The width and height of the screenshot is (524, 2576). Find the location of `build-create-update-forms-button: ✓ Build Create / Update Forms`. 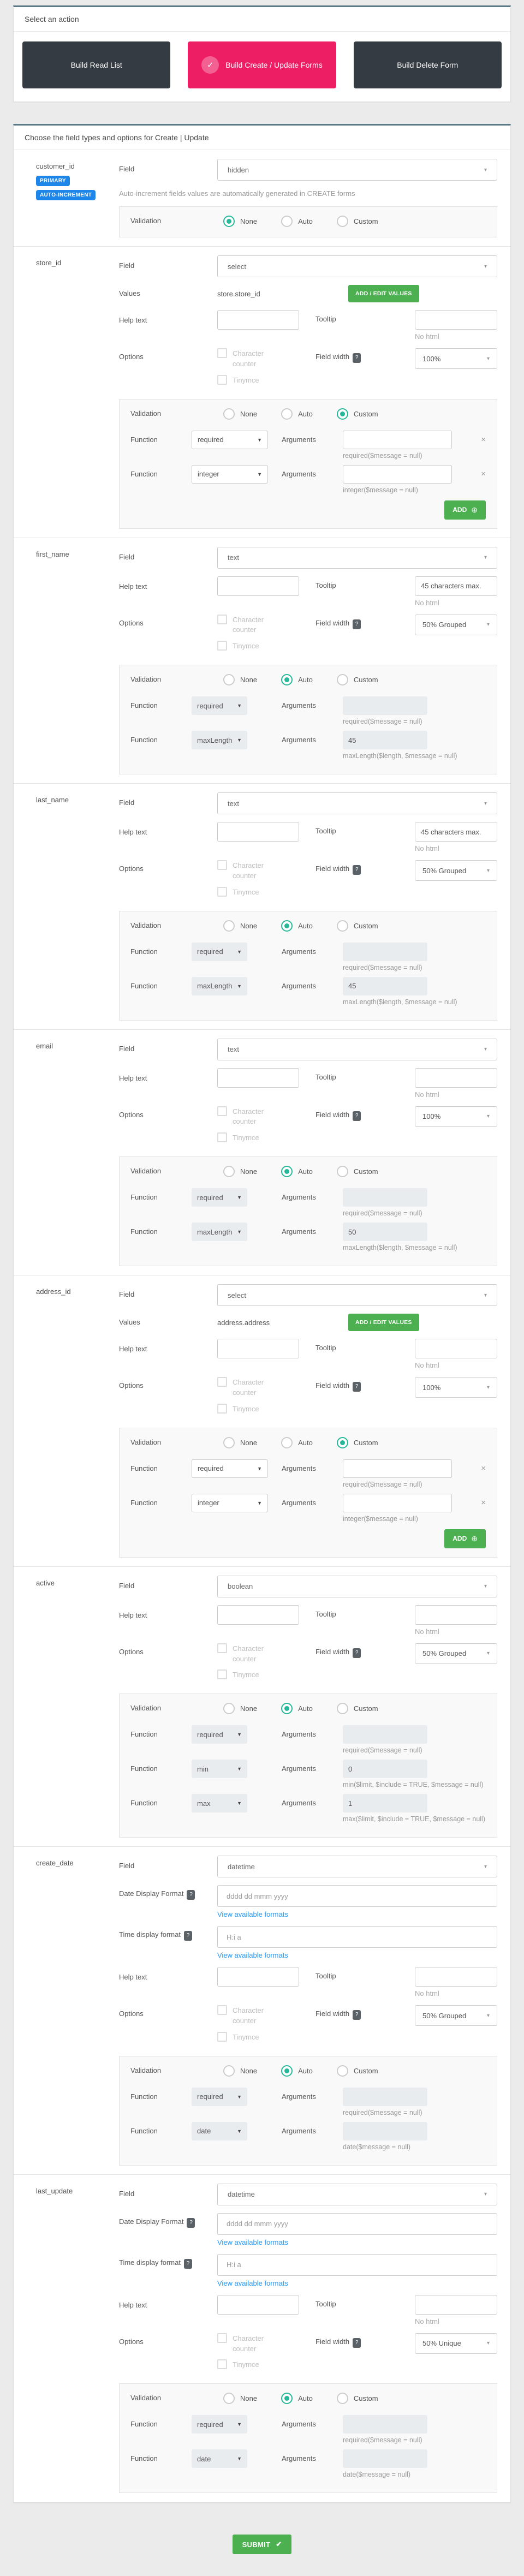

build-create-update-forms-button: ✓ Build Create / Update Forms is located at coordinates (262, 64).